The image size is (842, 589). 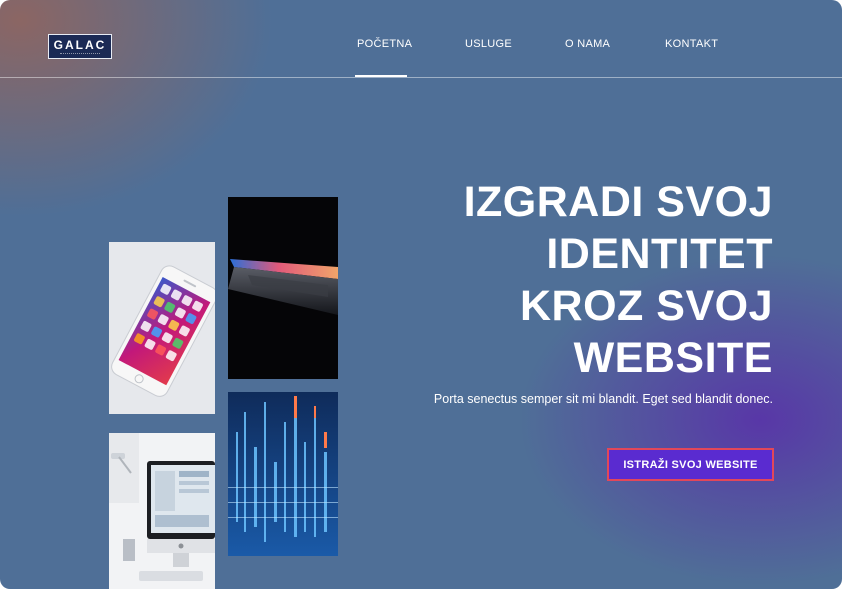 What do you see at coordinates (381, 76) in the screenshot?
I see `nav-active-indicator` at bounding box center [381, 76].